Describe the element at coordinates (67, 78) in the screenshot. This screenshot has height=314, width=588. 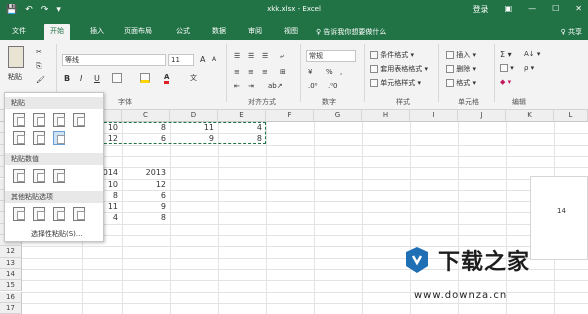
I see `bold-button: B` at that location.